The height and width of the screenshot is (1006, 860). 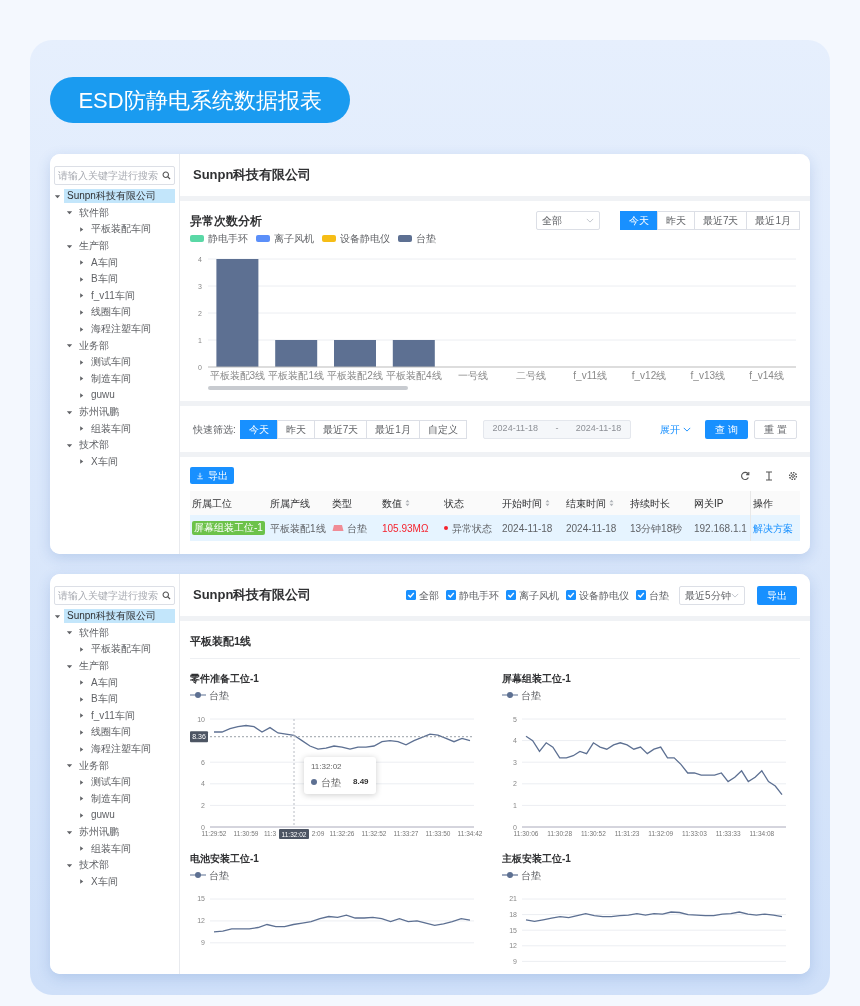 I want to click on legend-label: 离子风机, so click(x=294, y=238).